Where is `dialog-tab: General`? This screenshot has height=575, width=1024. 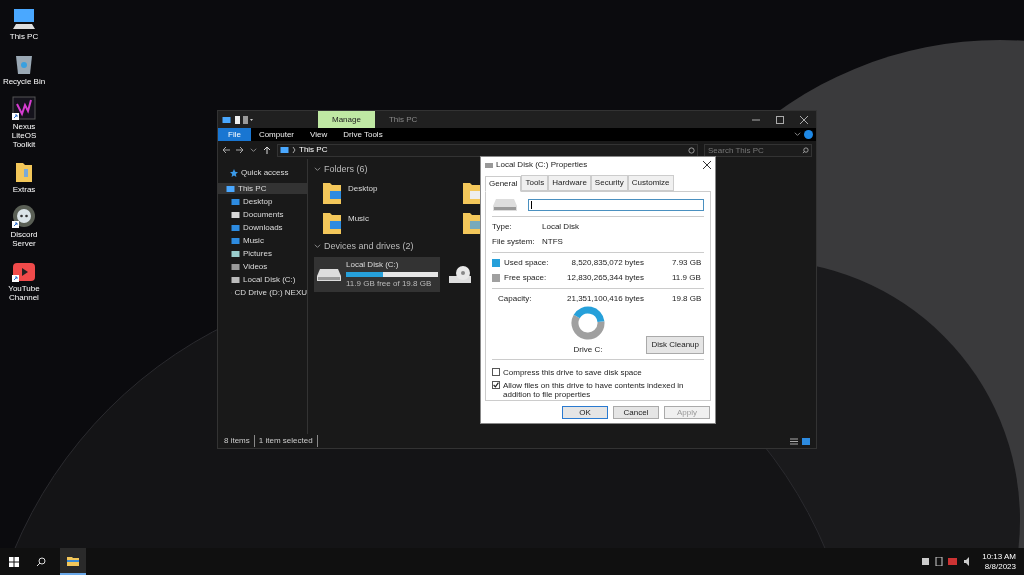 dialog-tab: General is located at coordinates (503, 184).